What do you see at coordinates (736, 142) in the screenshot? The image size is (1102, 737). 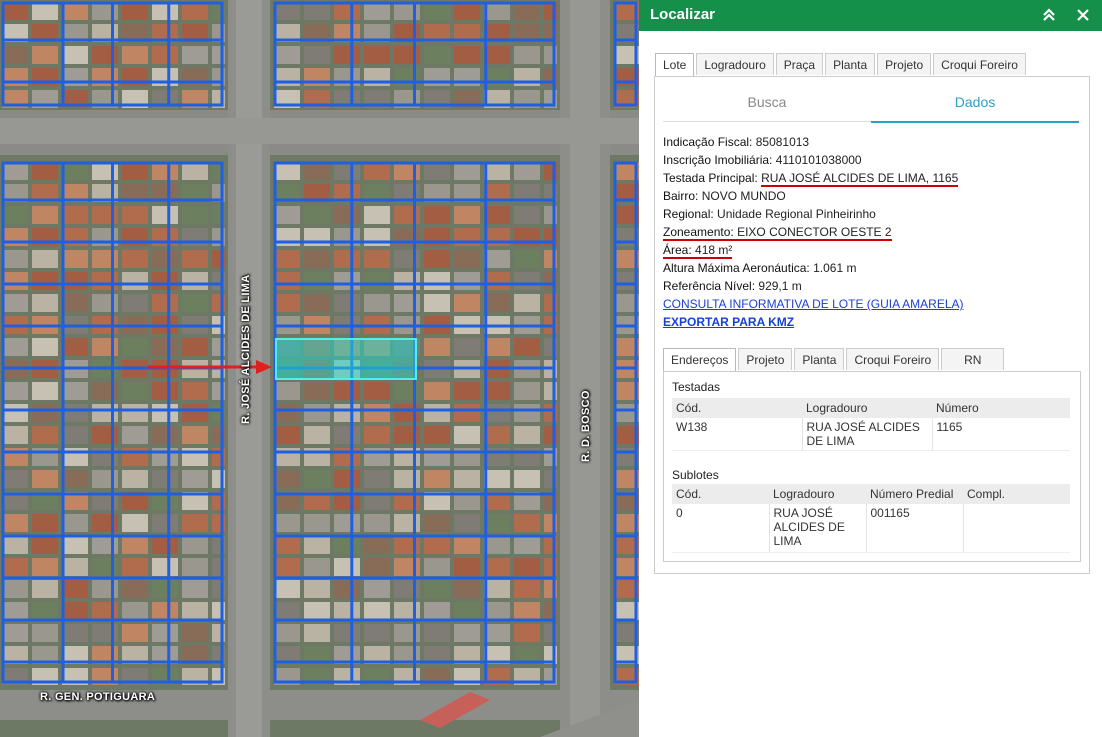 I see `info-indicacao-fiscal: Indicação Fiscal: 85081013` at bounding box center [736, 142].